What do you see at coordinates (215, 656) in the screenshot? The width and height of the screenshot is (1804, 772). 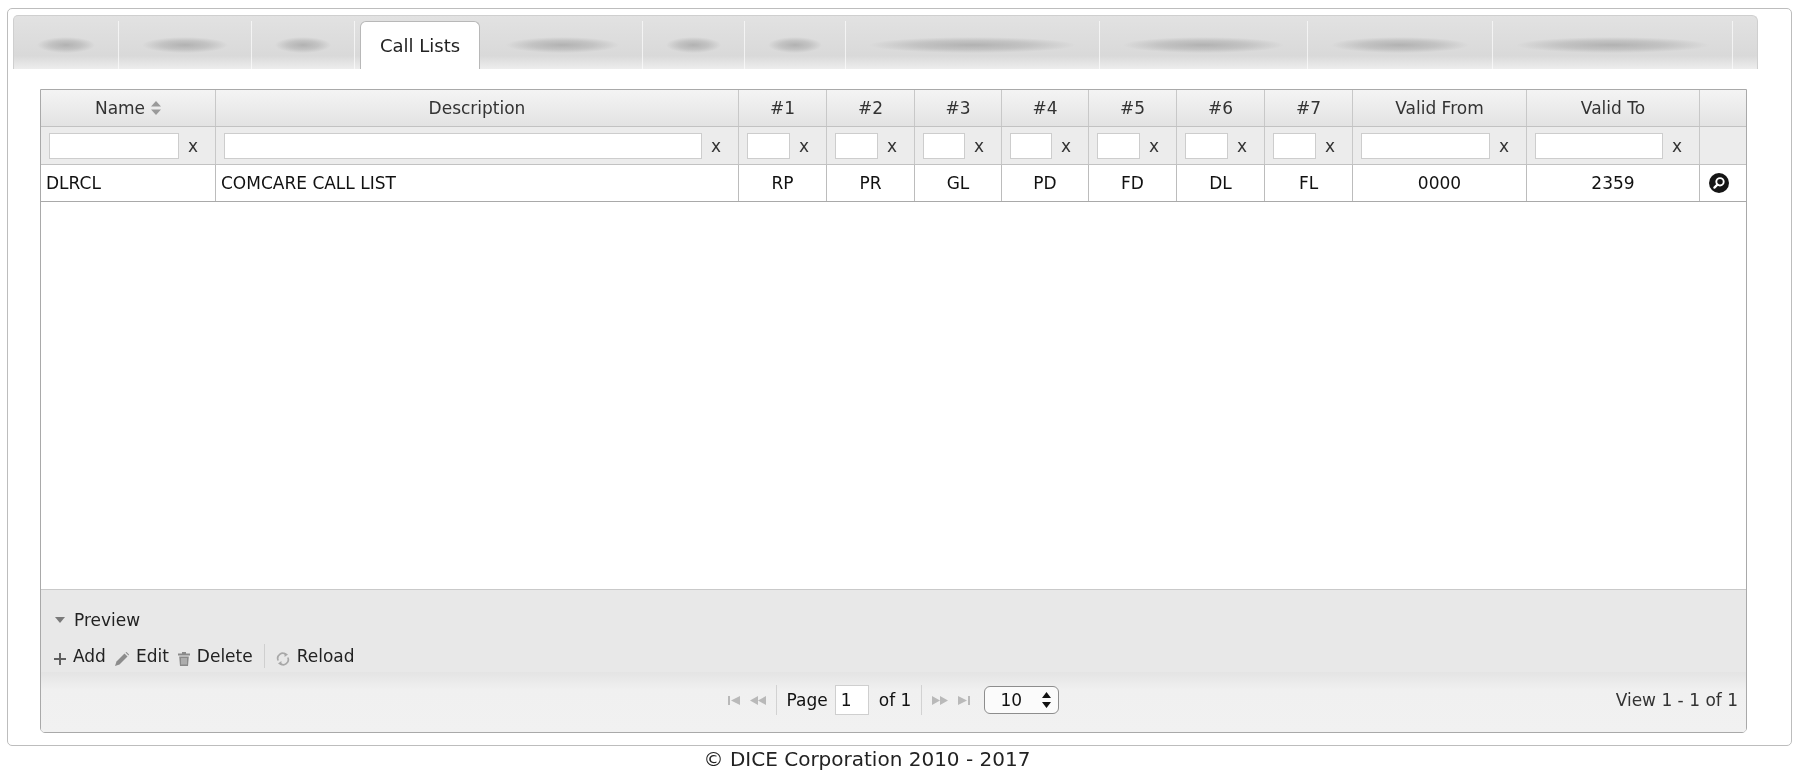 I see `delete-button: Delete` at bounding box center [215, 656].